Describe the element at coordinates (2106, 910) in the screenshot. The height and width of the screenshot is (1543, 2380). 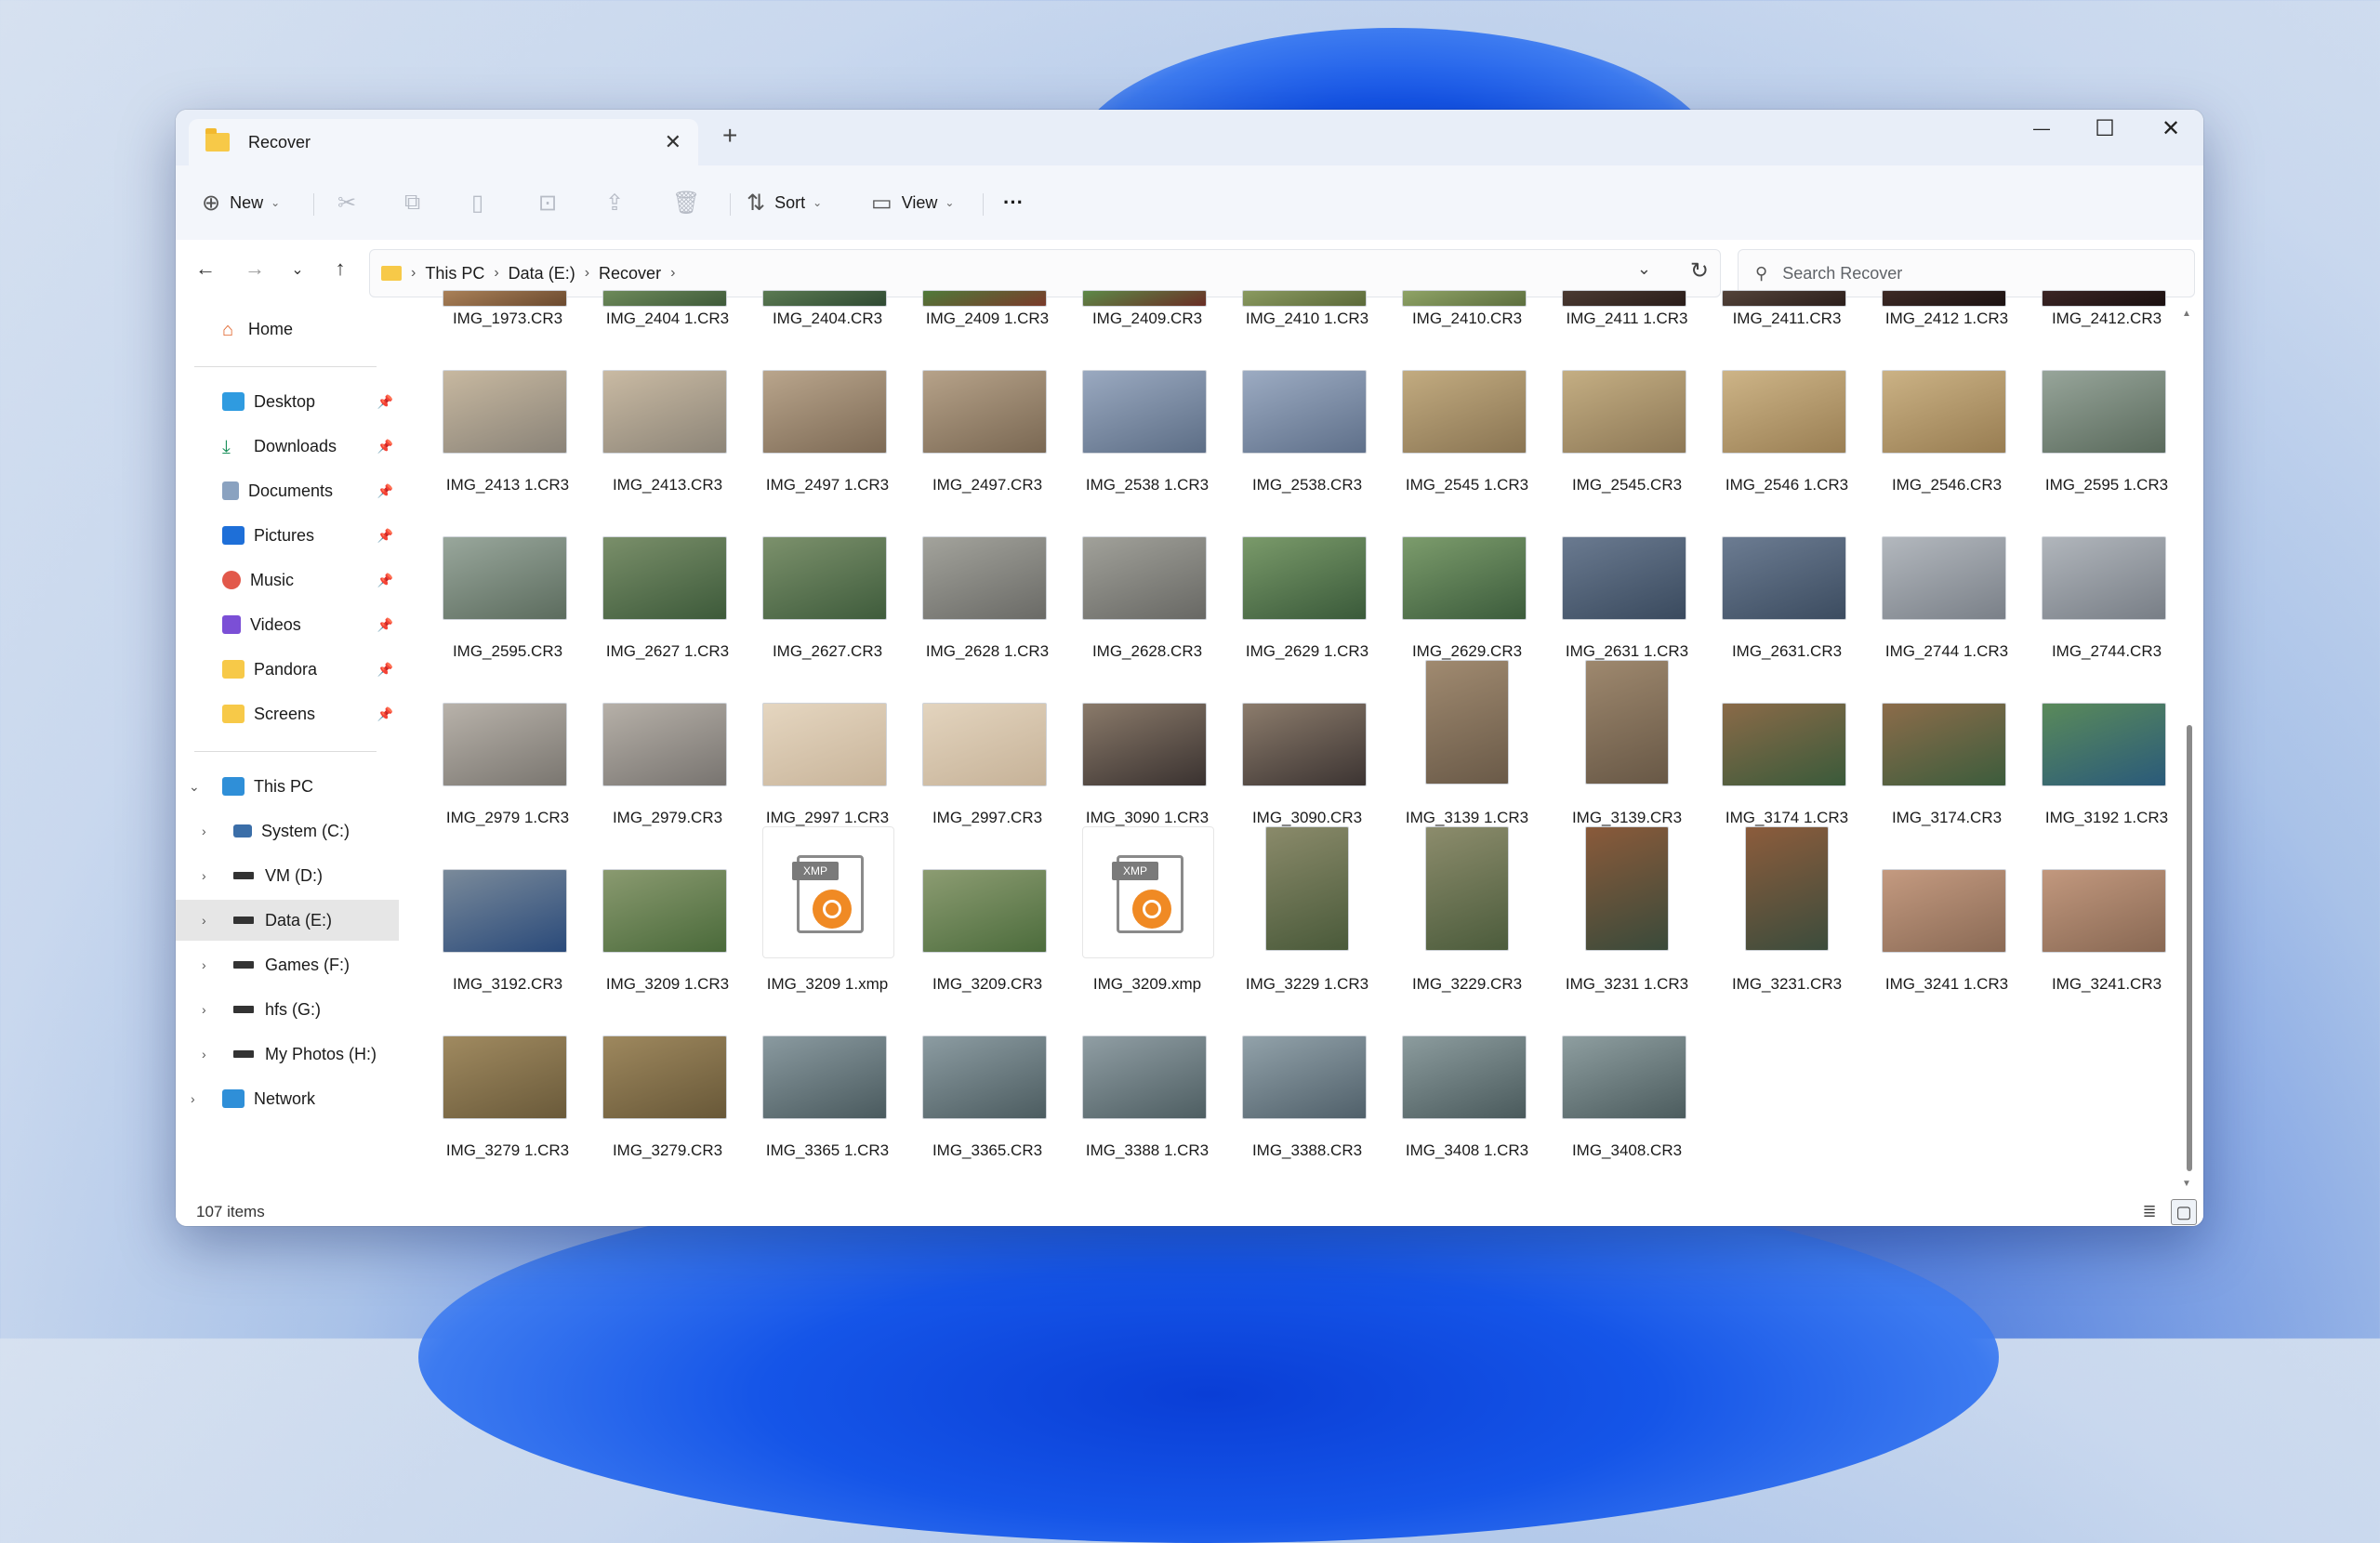
I see `file-item: IMG_3241.CR3` at that location.